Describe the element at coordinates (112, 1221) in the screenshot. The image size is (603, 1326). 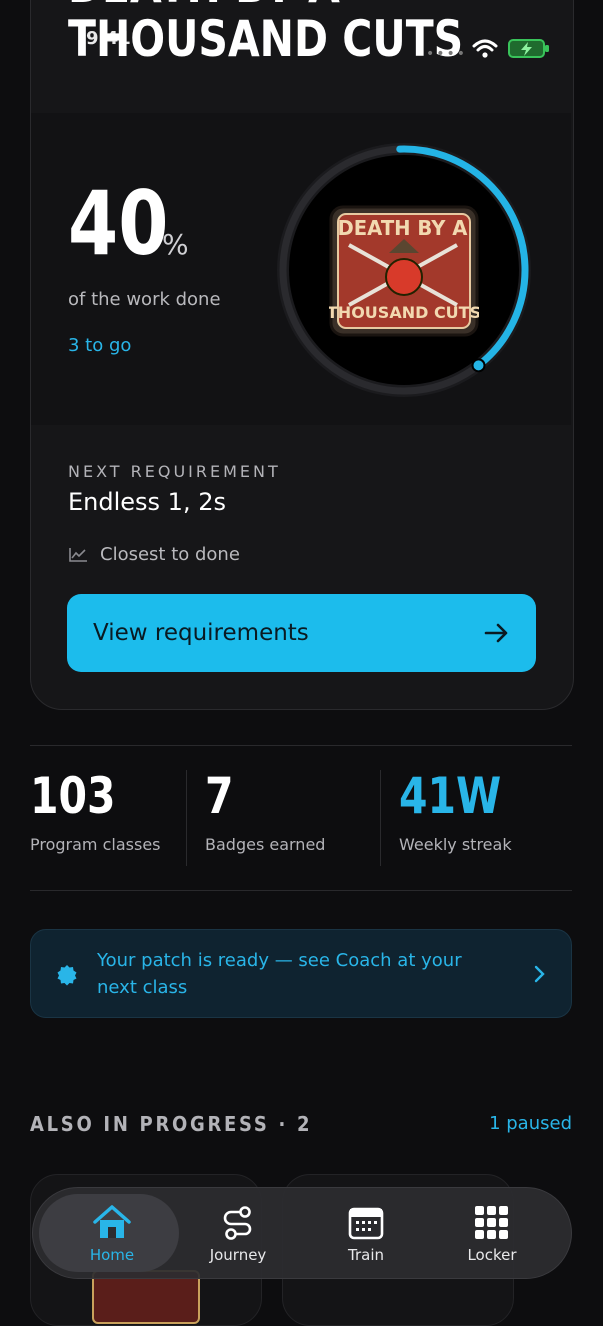
I see `home-icon` at that location.